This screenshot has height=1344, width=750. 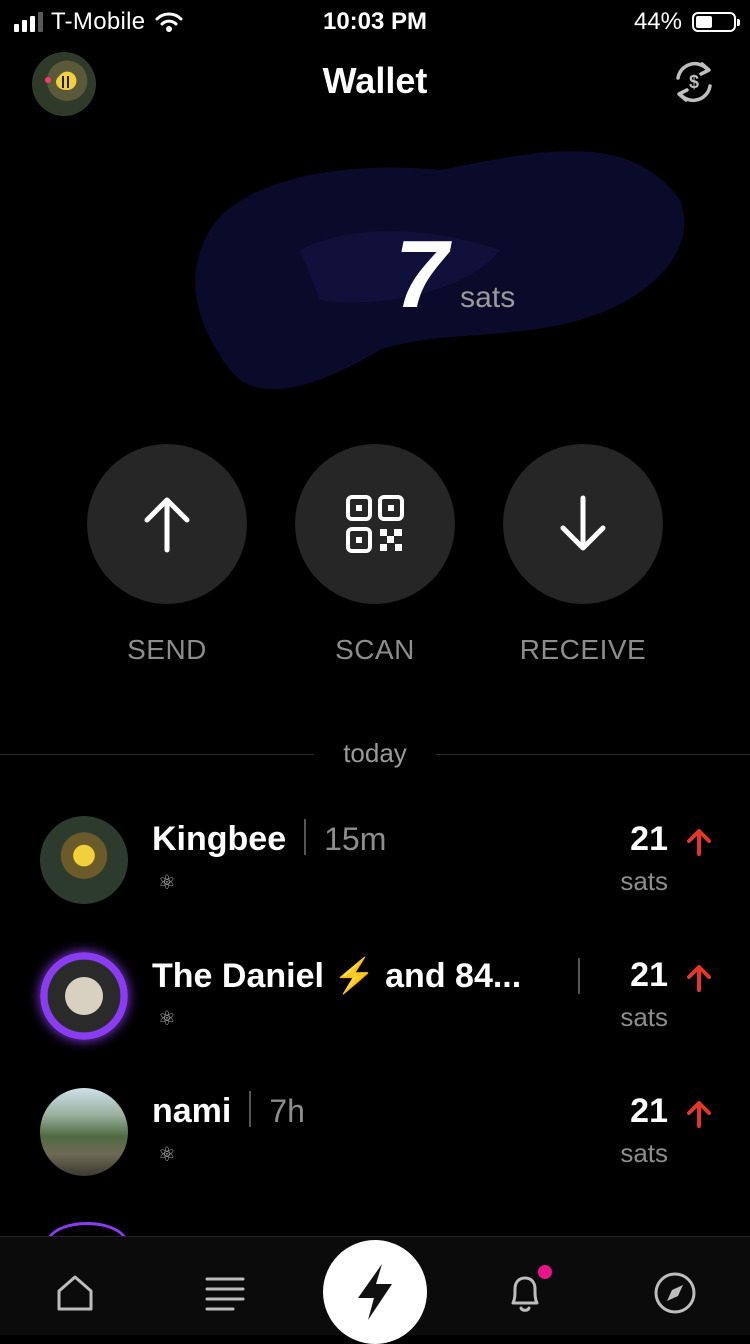 What do you see at coordinates (375, 1012) in the screenshot?
I see `transaction-row: The Daniel ⚡ and 84... ⚛ 21 sats` at bounding box center [375, 1012].